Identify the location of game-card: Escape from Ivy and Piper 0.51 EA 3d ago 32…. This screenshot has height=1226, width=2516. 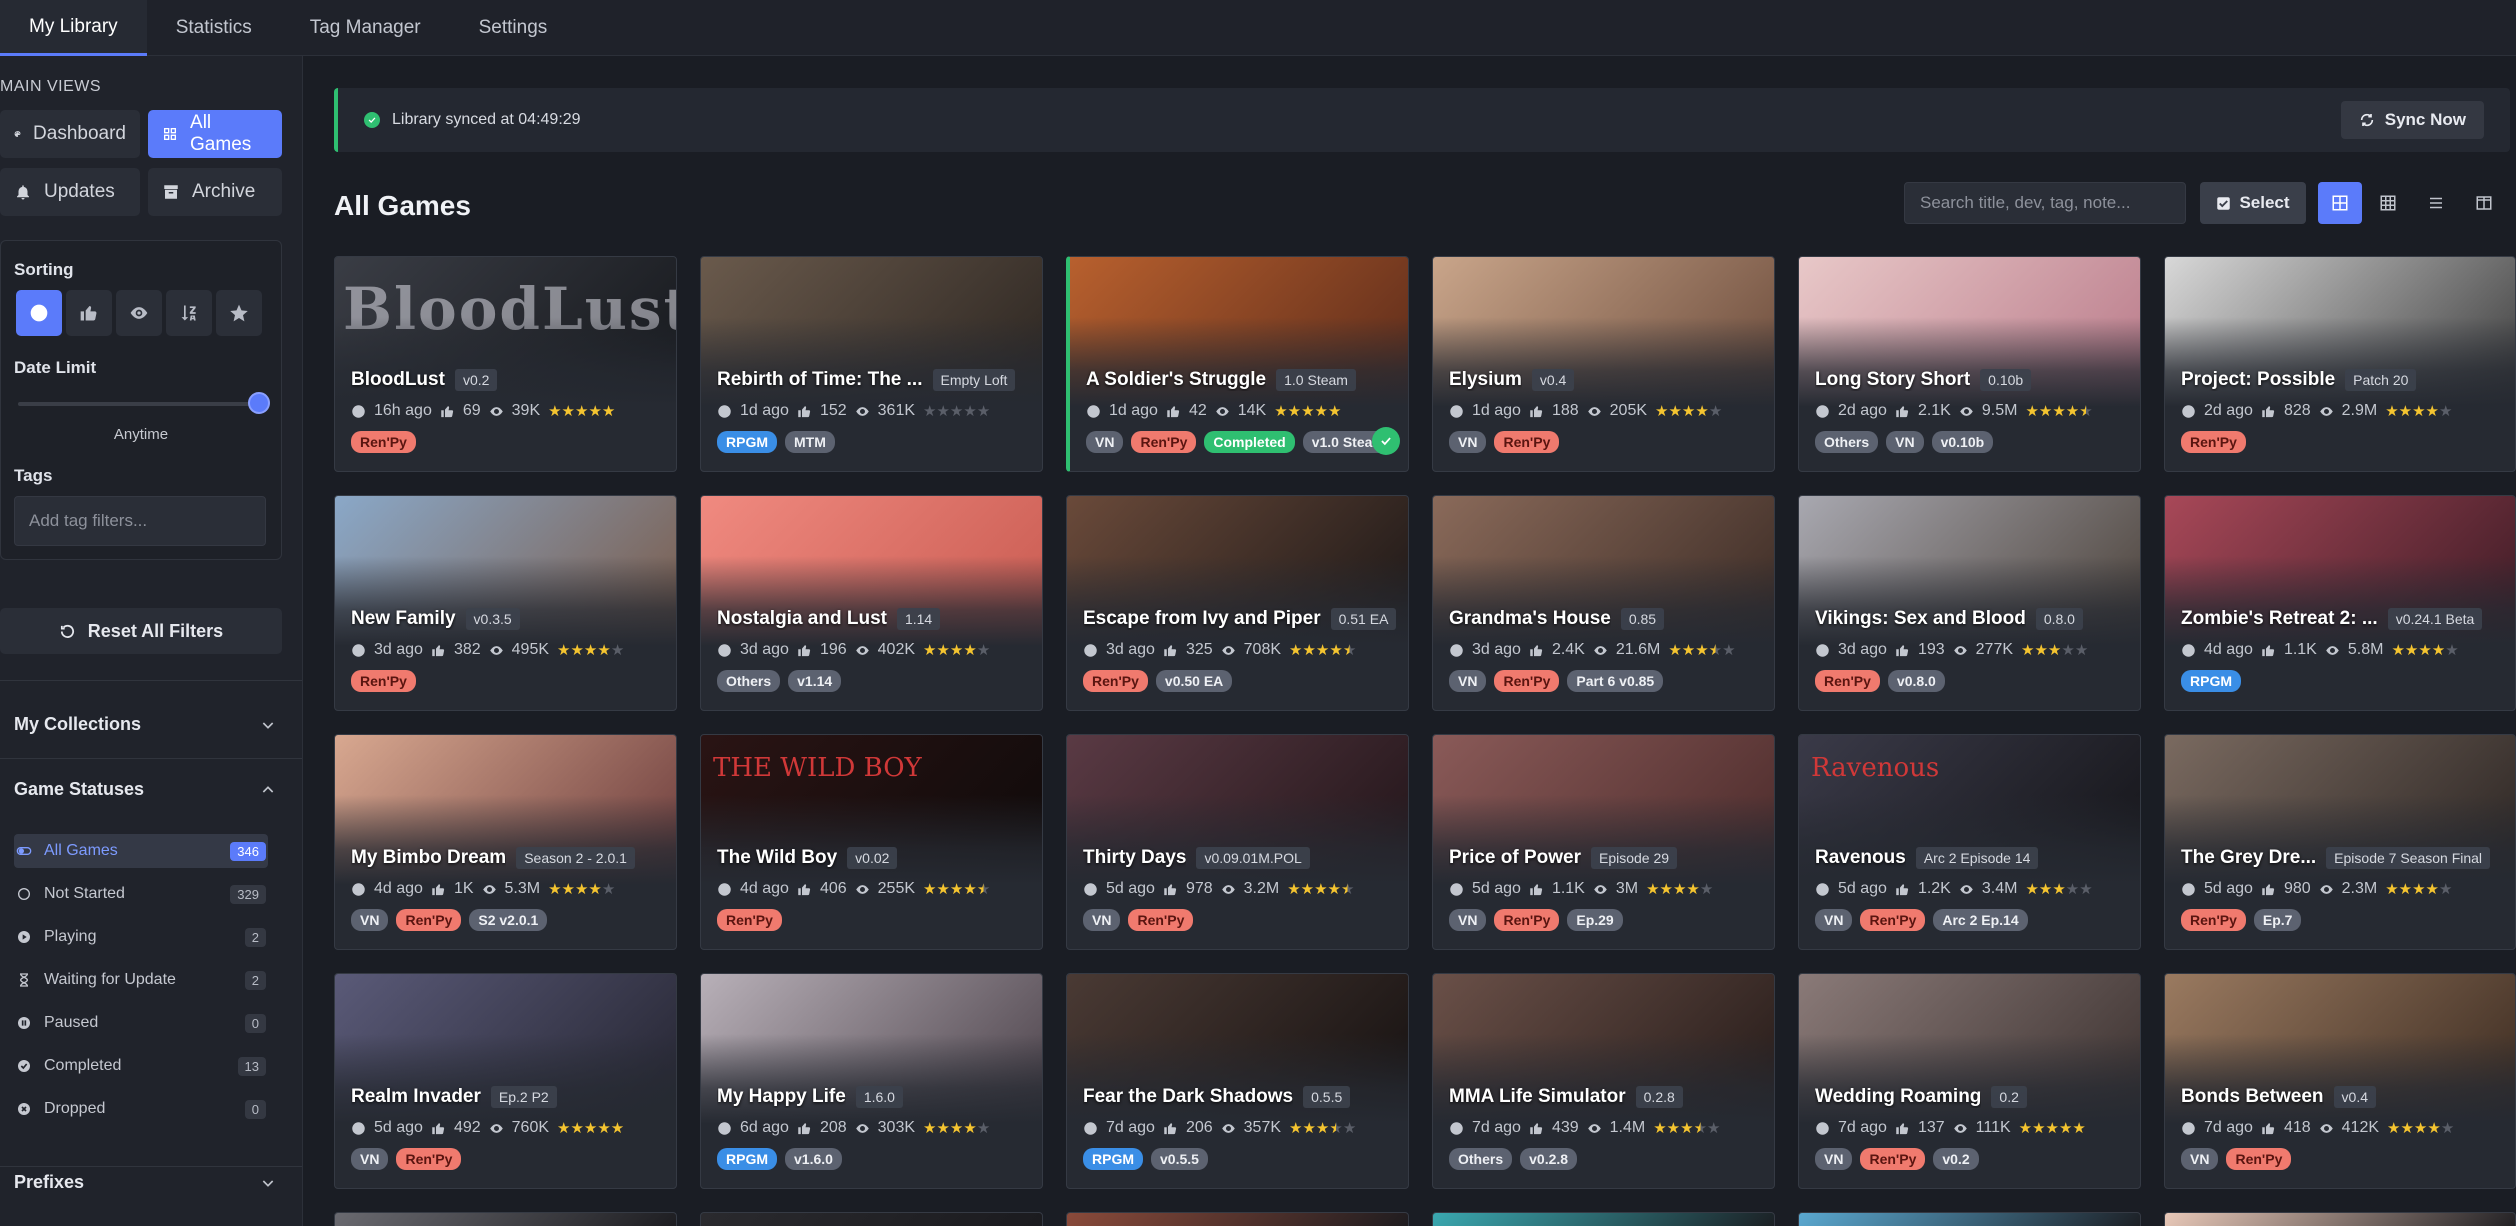
(1237, 603).